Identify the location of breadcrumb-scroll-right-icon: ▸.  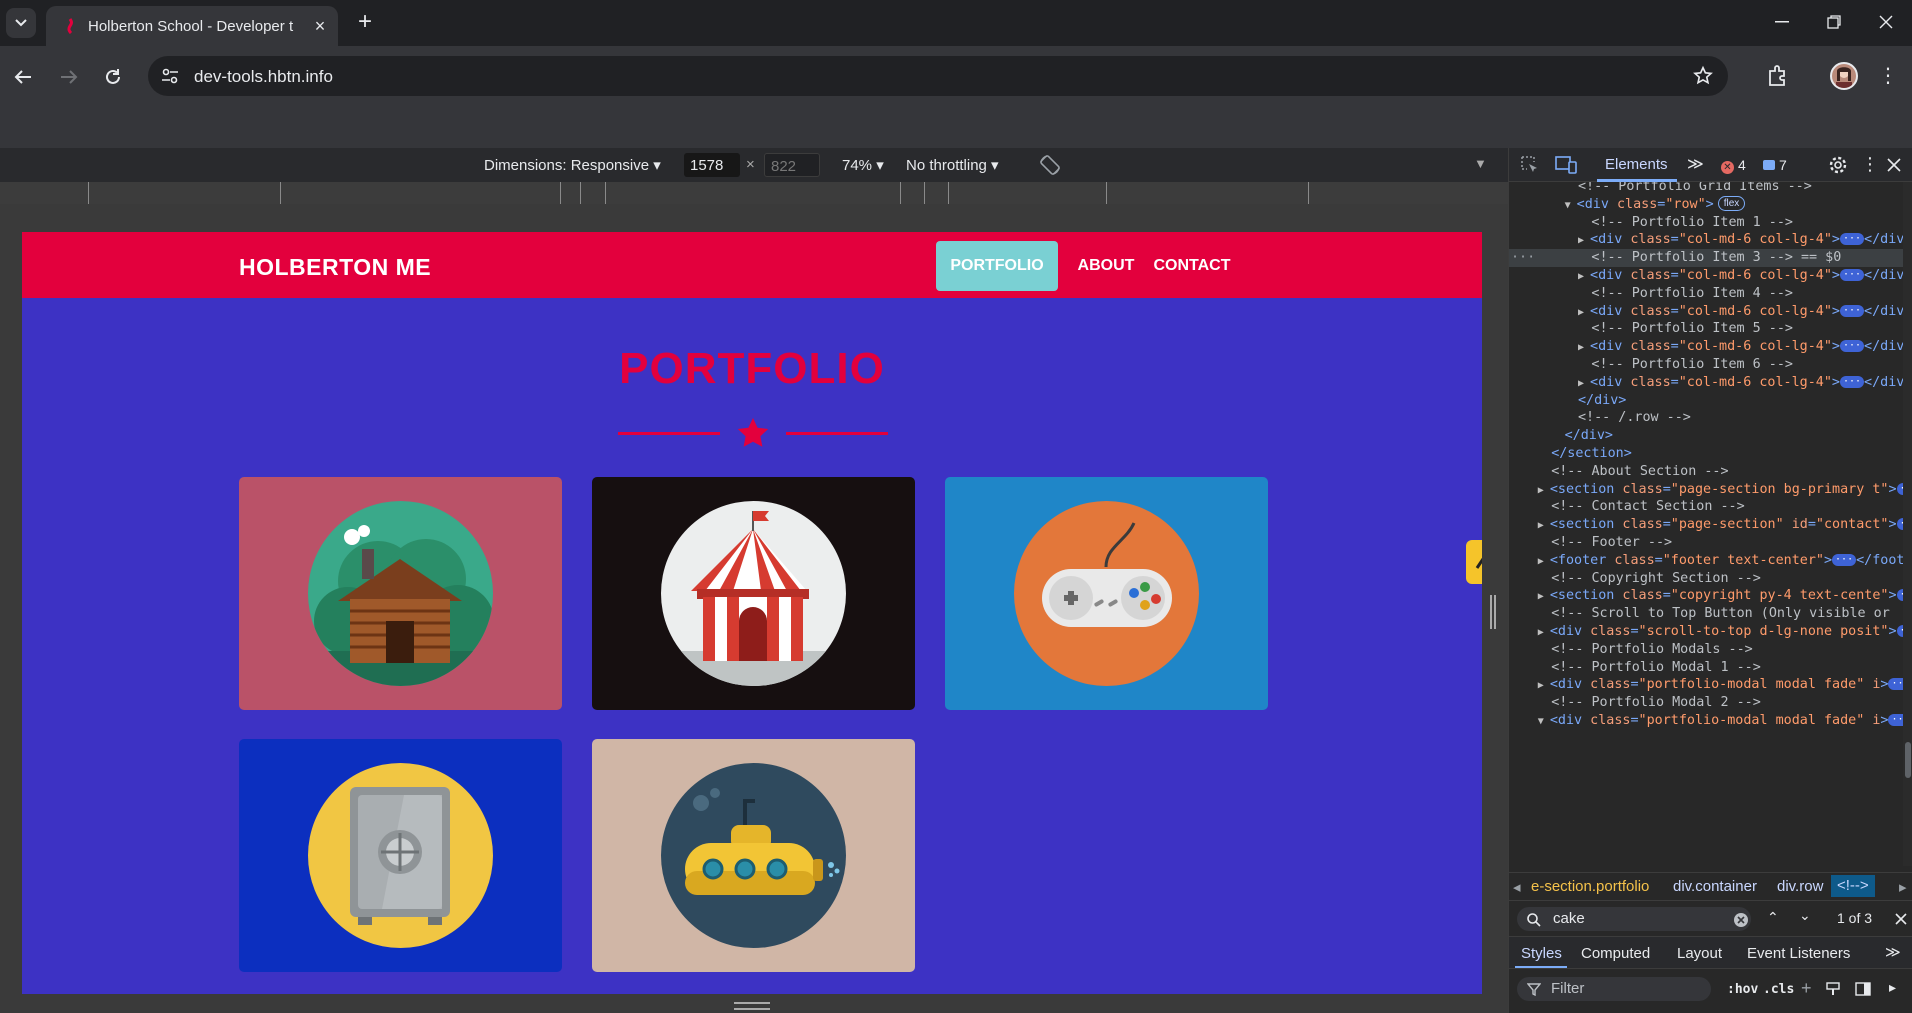
(1903, 887).